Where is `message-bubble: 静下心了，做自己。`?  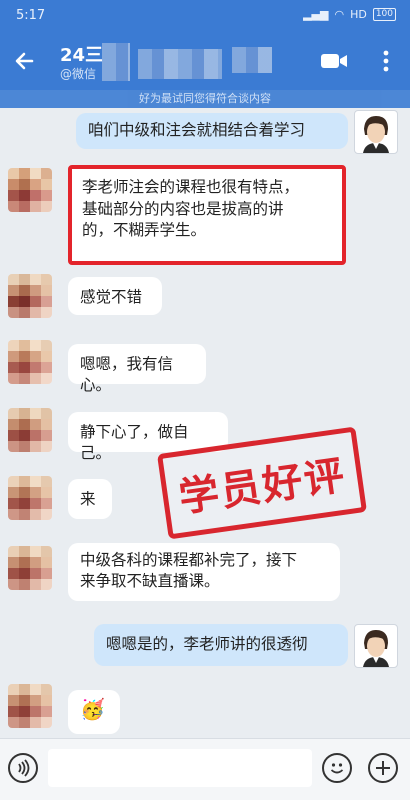 message-bubble: 静下心了，做自己。 is located at coordinates (148, 437).